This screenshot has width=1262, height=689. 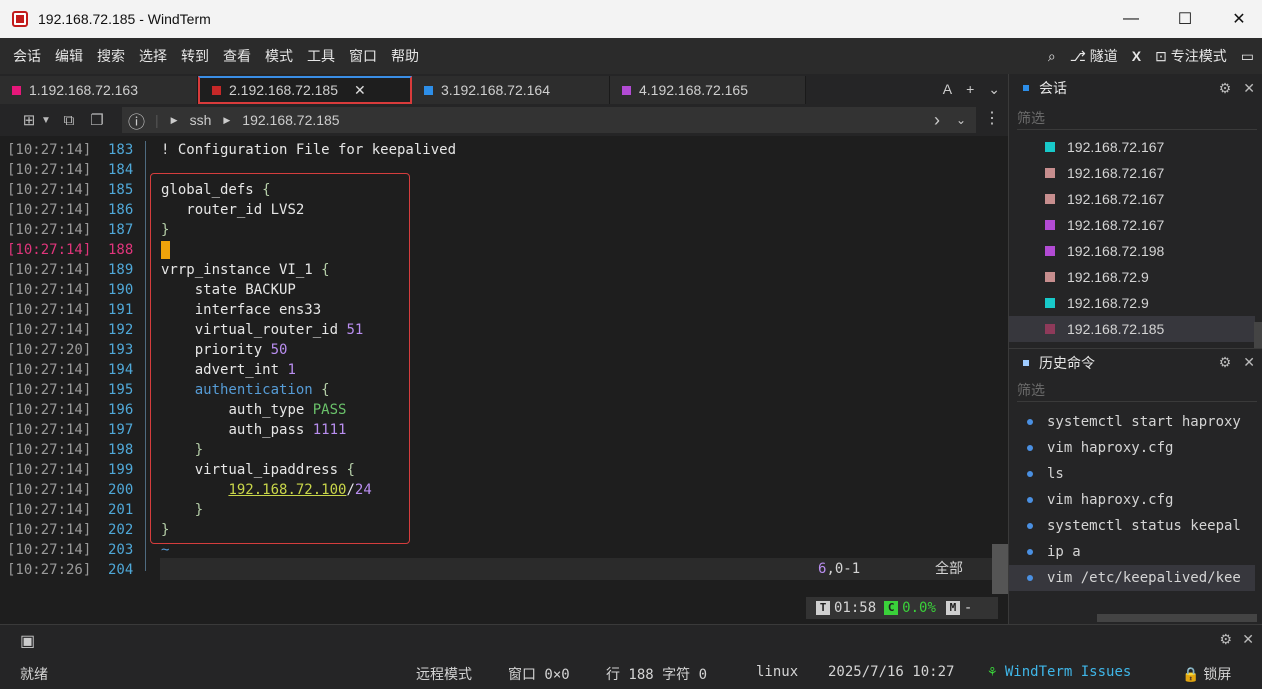 What do you see at coordinates (444, 674) in the screenshot?
I see `status-mode: 远程模式` at bounding box center [444, 674].